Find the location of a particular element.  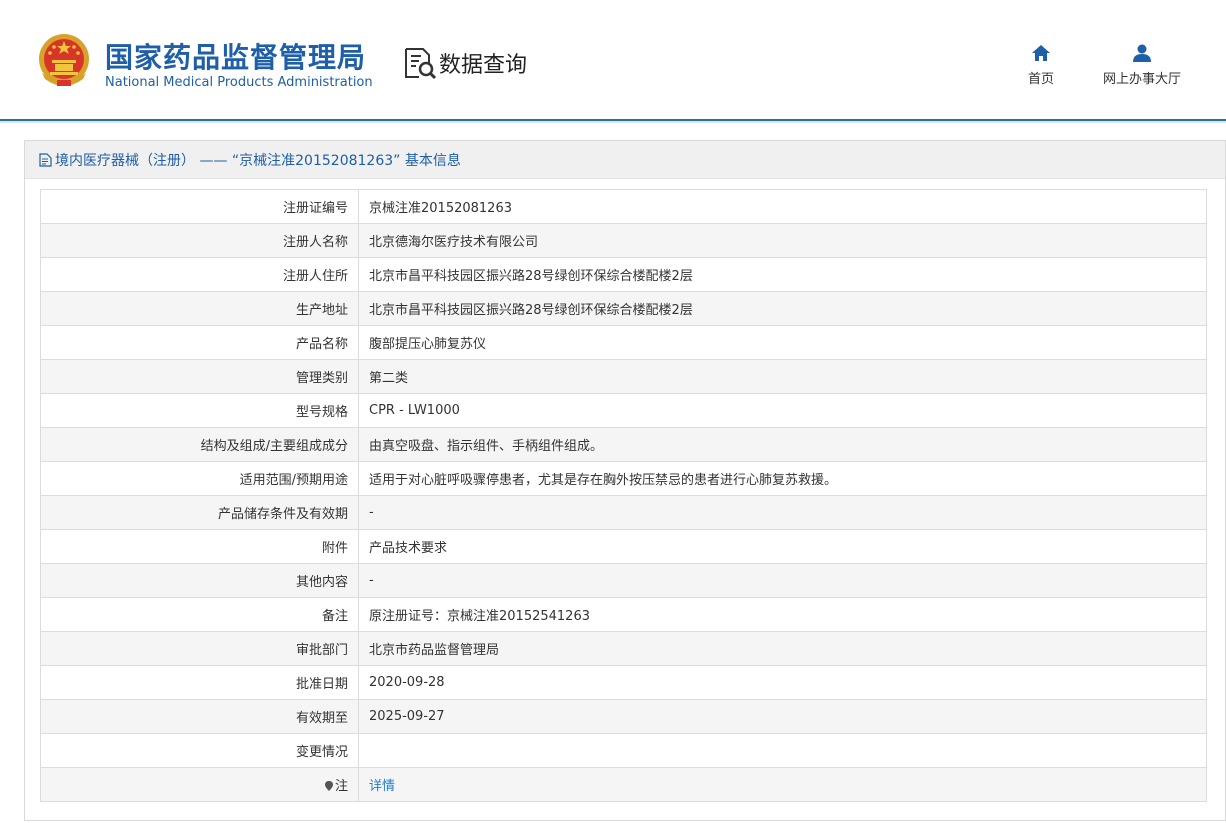

field-value: 2020-09-28 is located at coordinates (782, 682).